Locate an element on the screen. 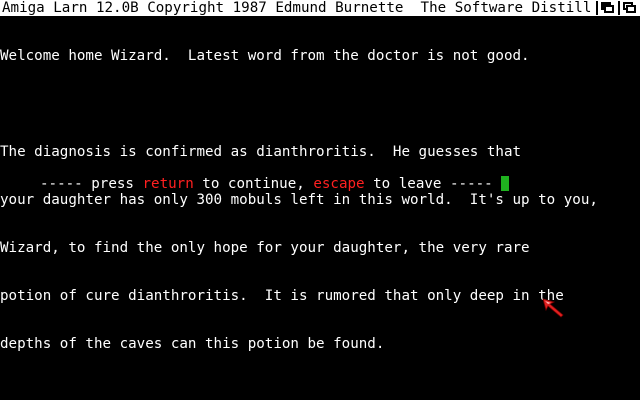 This screenshot has height=400, width=640. message-line is located at coordinates (320, 104).